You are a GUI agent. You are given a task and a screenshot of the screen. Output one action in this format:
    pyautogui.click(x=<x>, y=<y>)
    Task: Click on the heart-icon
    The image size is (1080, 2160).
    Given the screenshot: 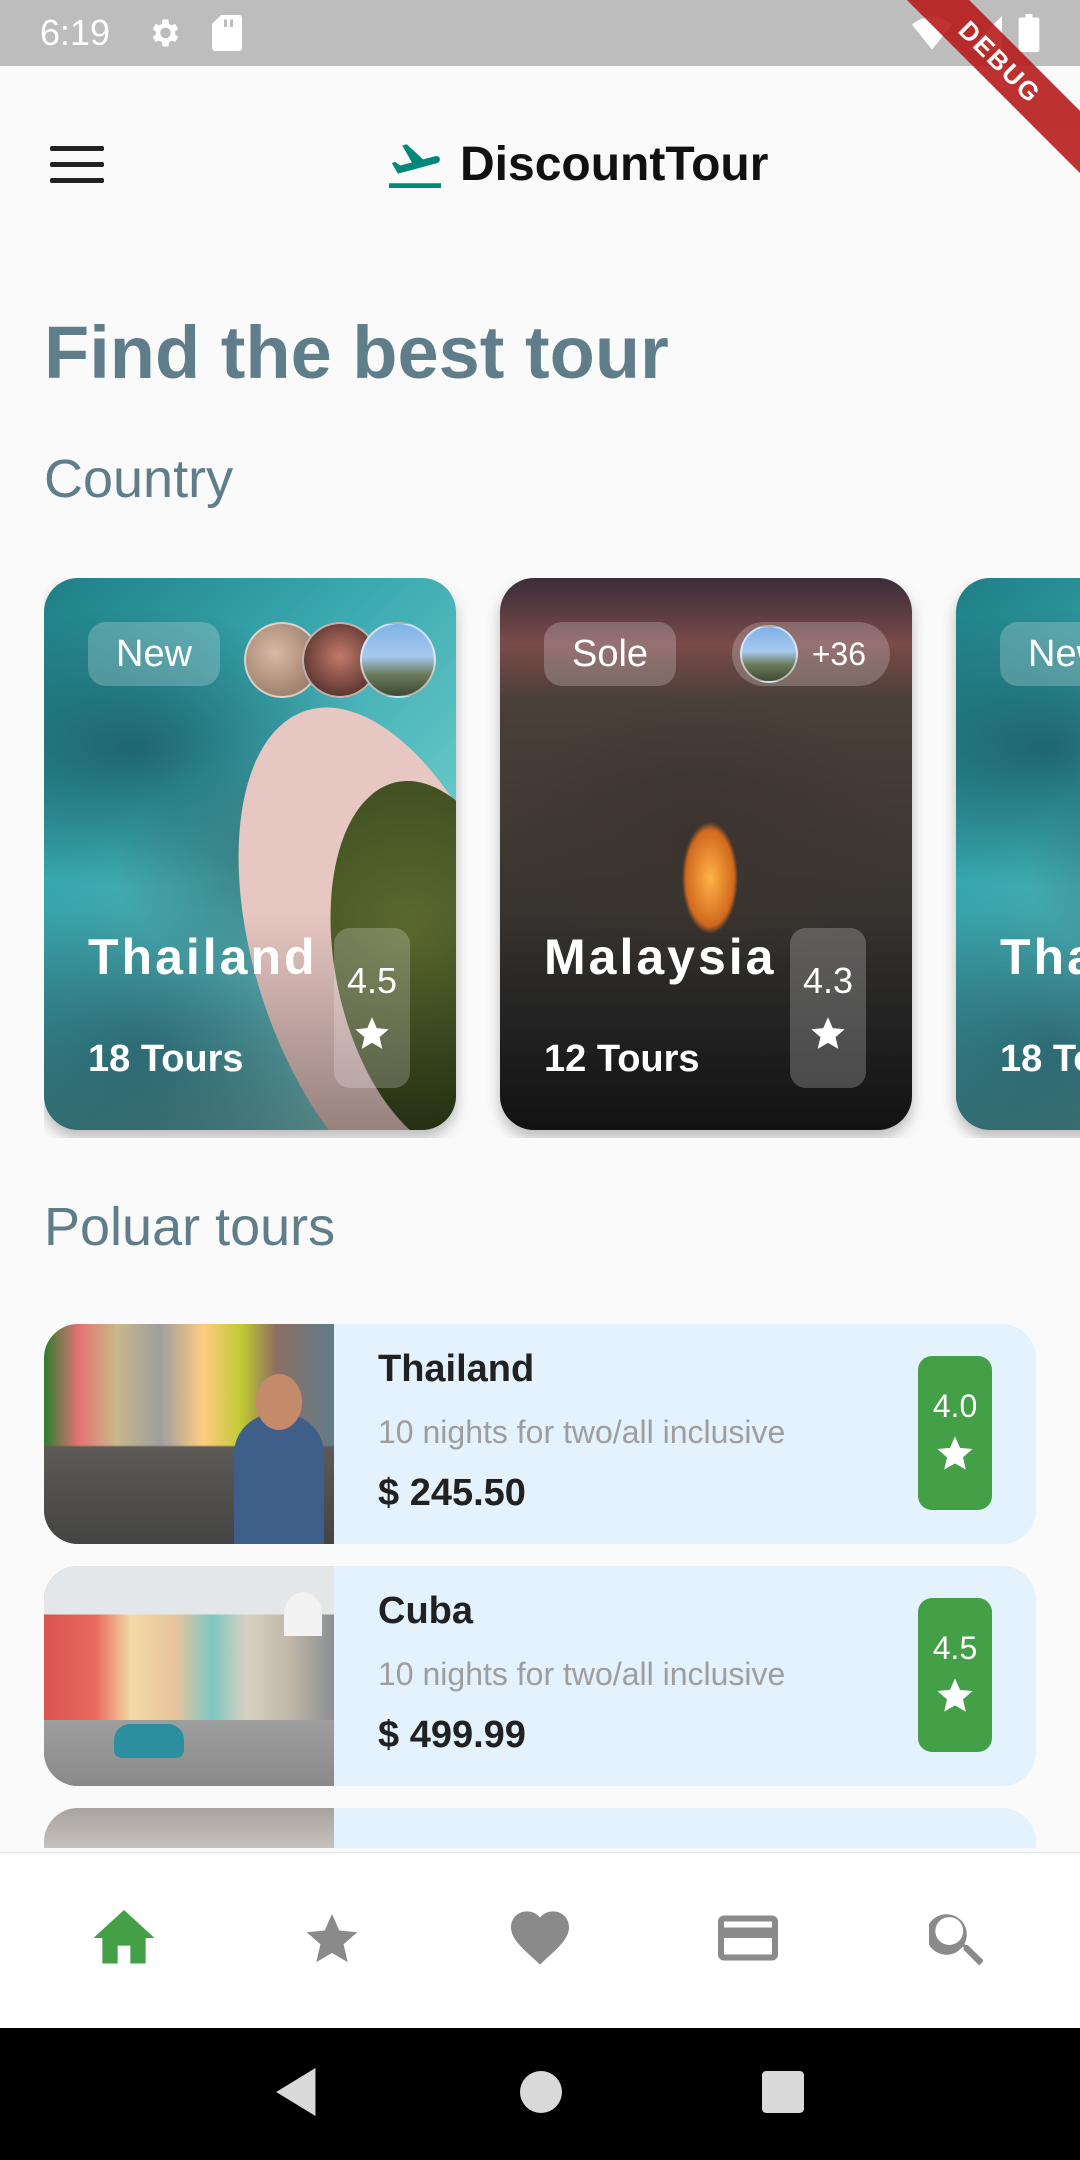 What is the action you would take?
    pyautogui.click(x=540, y=1940)
    